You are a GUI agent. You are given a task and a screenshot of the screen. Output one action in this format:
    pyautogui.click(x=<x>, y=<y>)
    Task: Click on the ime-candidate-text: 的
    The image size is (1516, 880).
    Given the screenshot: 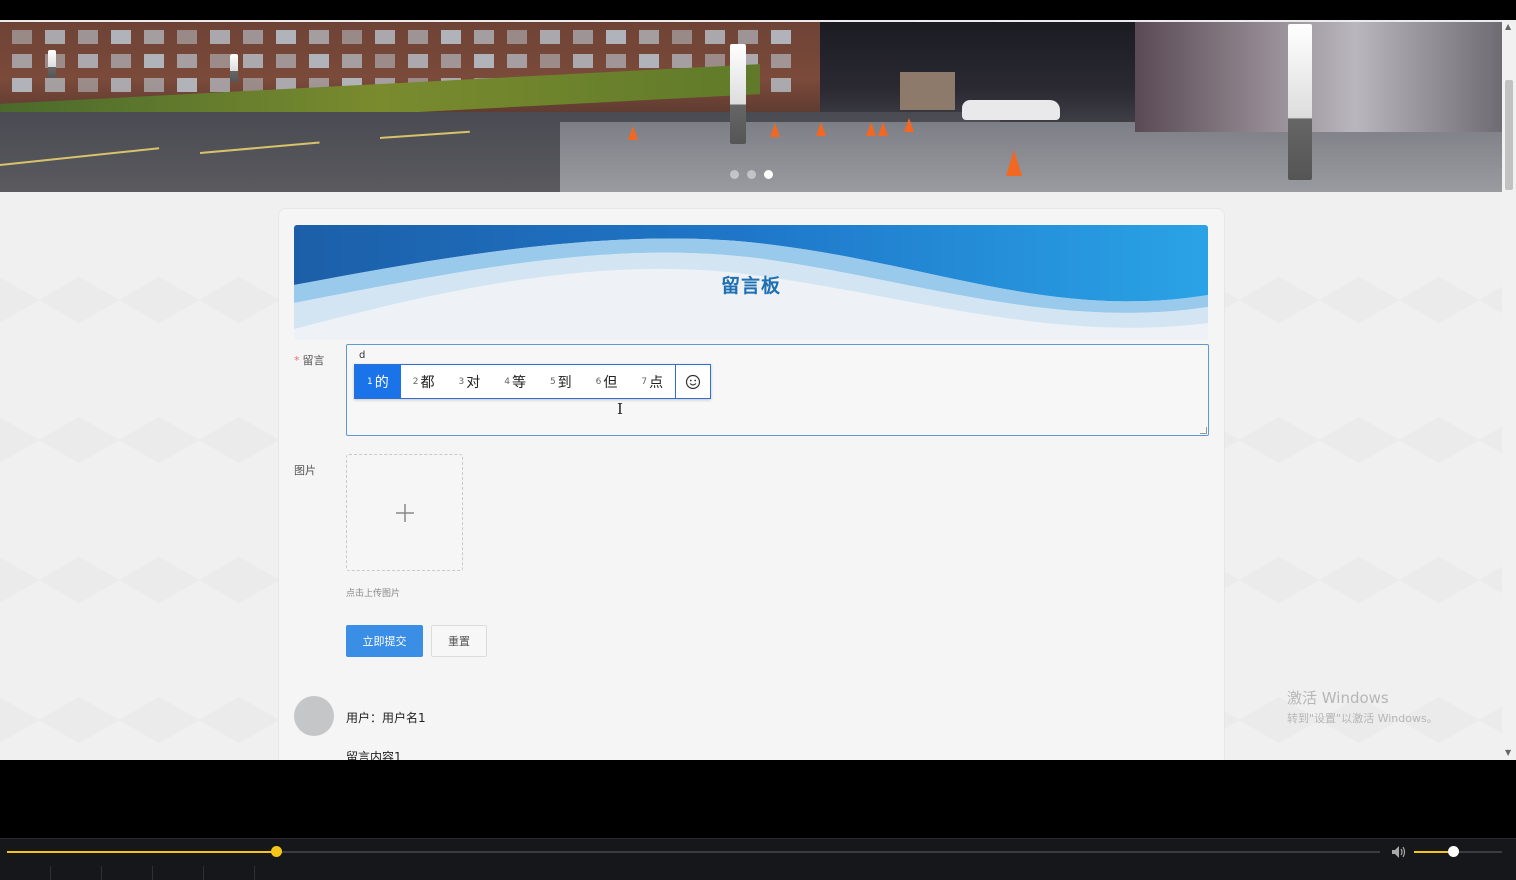 What is the action you would take?
    pyautogui.click(x=381, y=382)
    